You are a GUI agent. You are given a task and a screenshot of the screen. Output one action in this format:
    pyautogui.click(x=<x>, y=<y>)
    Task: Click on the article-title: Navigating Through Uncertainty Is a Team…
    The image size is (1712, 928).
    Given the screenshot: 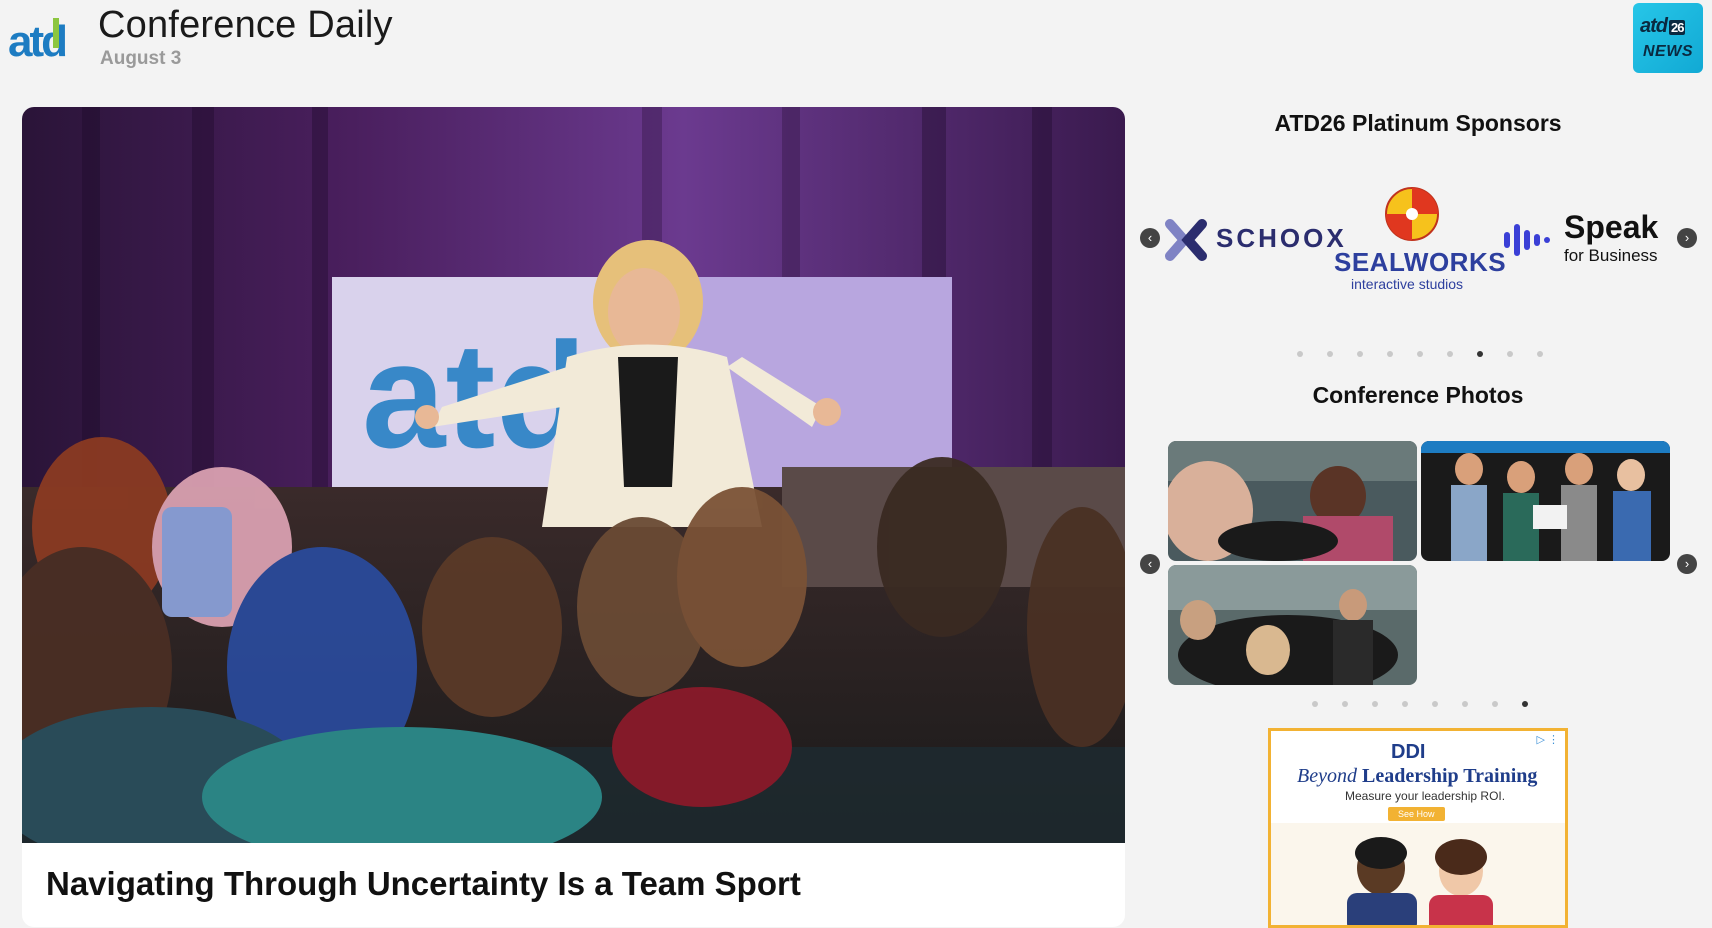 What is the action you would take?
    pyautogui.click(x=423, y=884)
    